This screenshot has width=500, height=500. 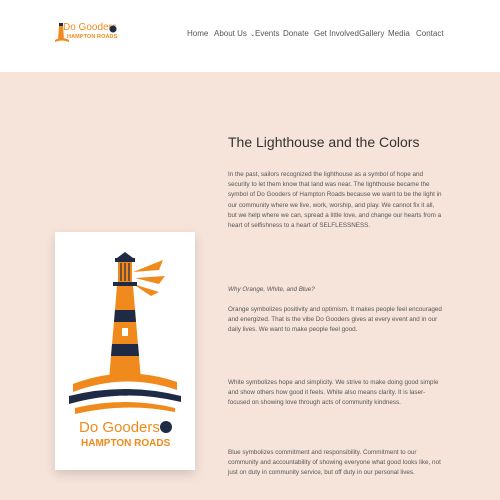 I want to click on card-logo-title: Do Gooders, so click(x=119, y=427).